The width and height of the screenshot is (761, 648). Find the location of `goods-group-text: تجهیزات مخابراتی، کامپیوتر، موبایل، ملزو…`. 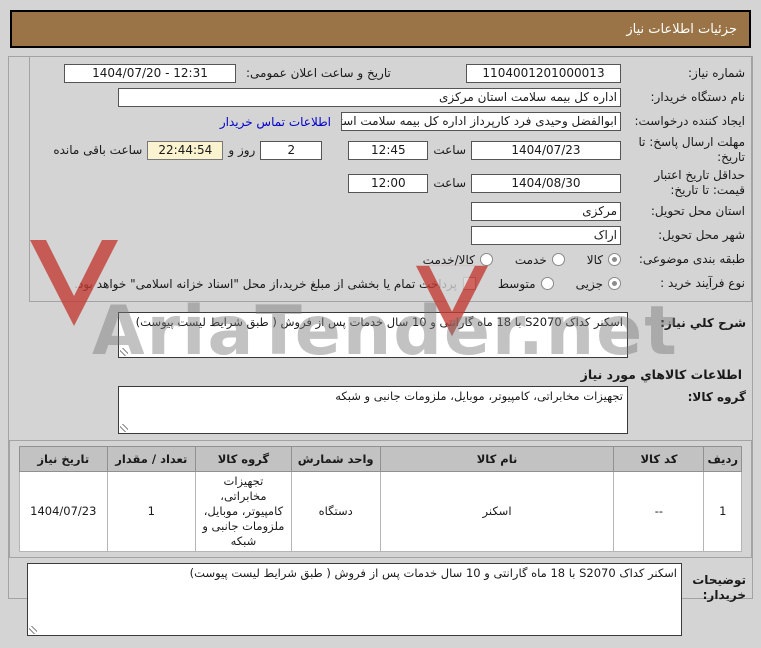

goods-group-text: تجهیزات مخابراتی، کامپیوتر، موبایل، ملزو… is located at coordinates (479, 396).